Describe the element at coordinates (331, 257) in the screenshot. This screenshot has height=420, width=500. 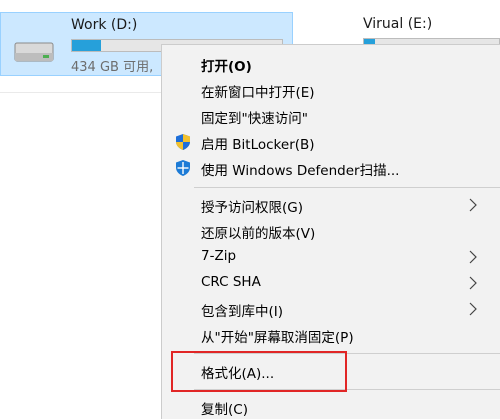
I see `menu-item-7zip: 7-Zip` at that location.